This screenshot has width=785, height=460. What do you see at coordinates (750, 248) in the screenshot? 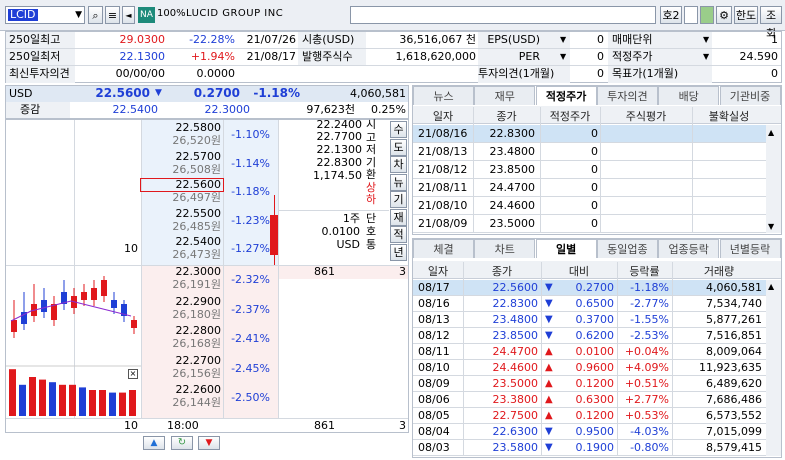
I see `tab-5: 년별등락` at bounding box center [750, 248].